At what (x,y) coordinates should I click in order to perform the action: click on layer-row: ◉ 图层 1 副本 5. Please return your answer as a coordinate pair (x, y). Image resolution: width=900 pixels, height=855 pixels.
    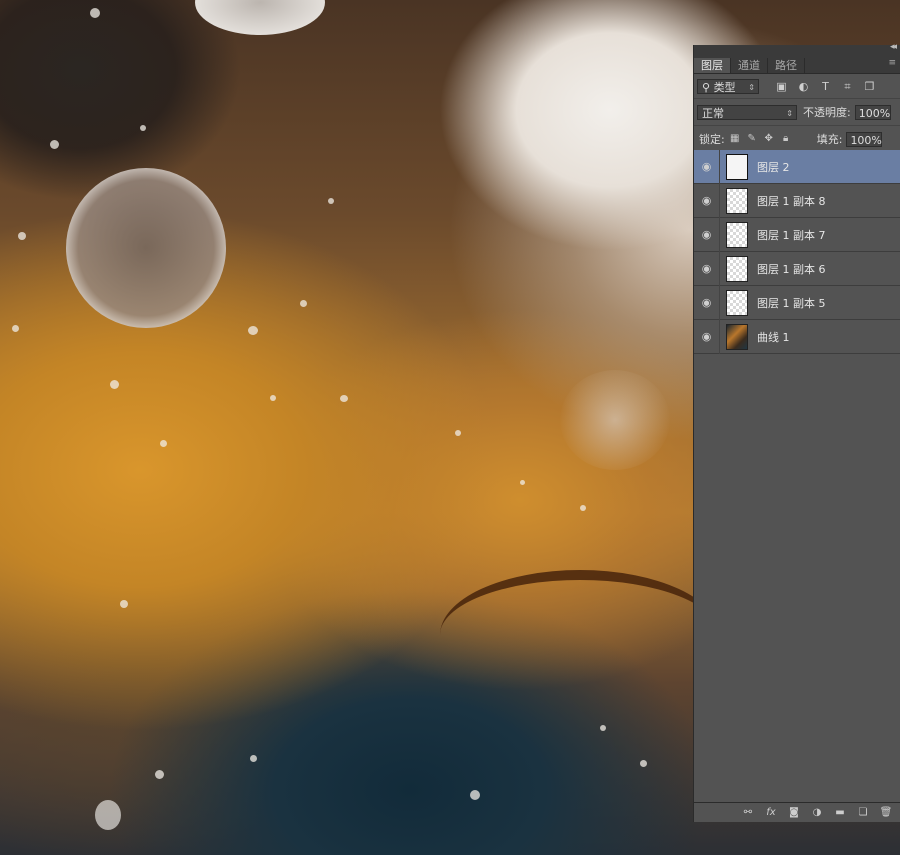
    Looking at the image, I should click on (797, 302).